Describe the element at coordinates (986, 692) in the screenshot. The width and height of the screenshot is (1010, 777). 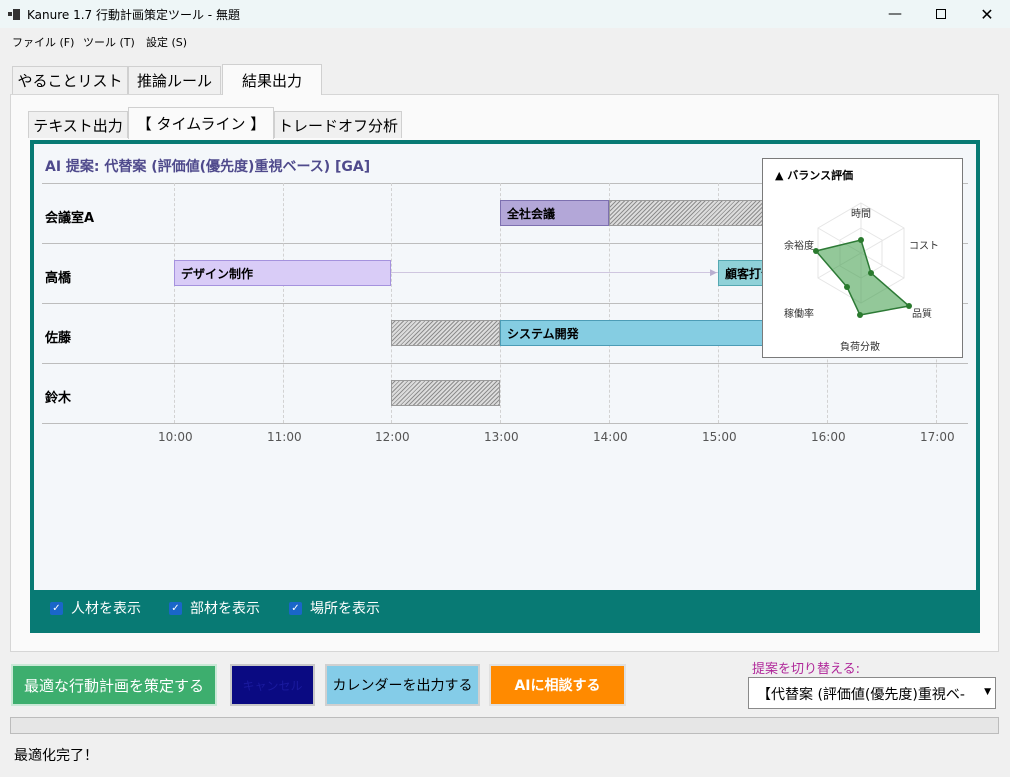
I see `chevron-down-icon: ▼` at that location.